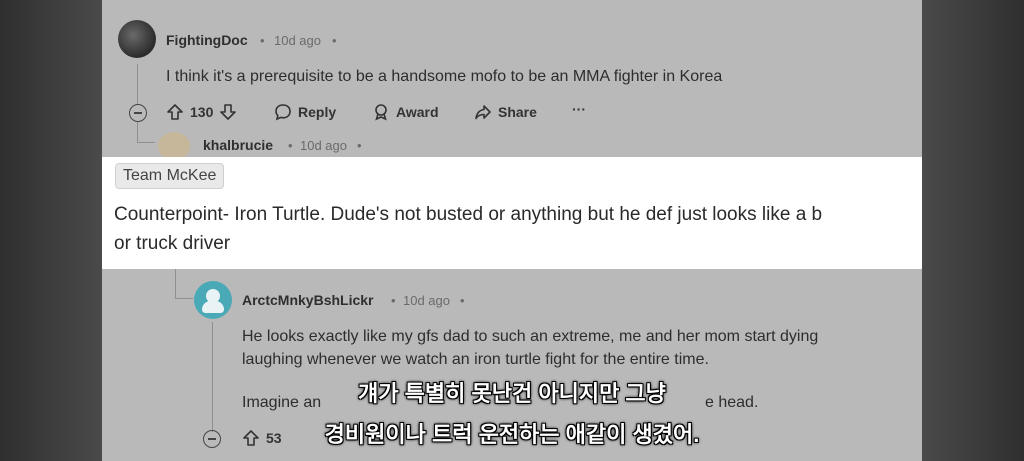  Describe the element at coordinates (417, 112) in the screenshot. I see `award-label: Award` at that location.